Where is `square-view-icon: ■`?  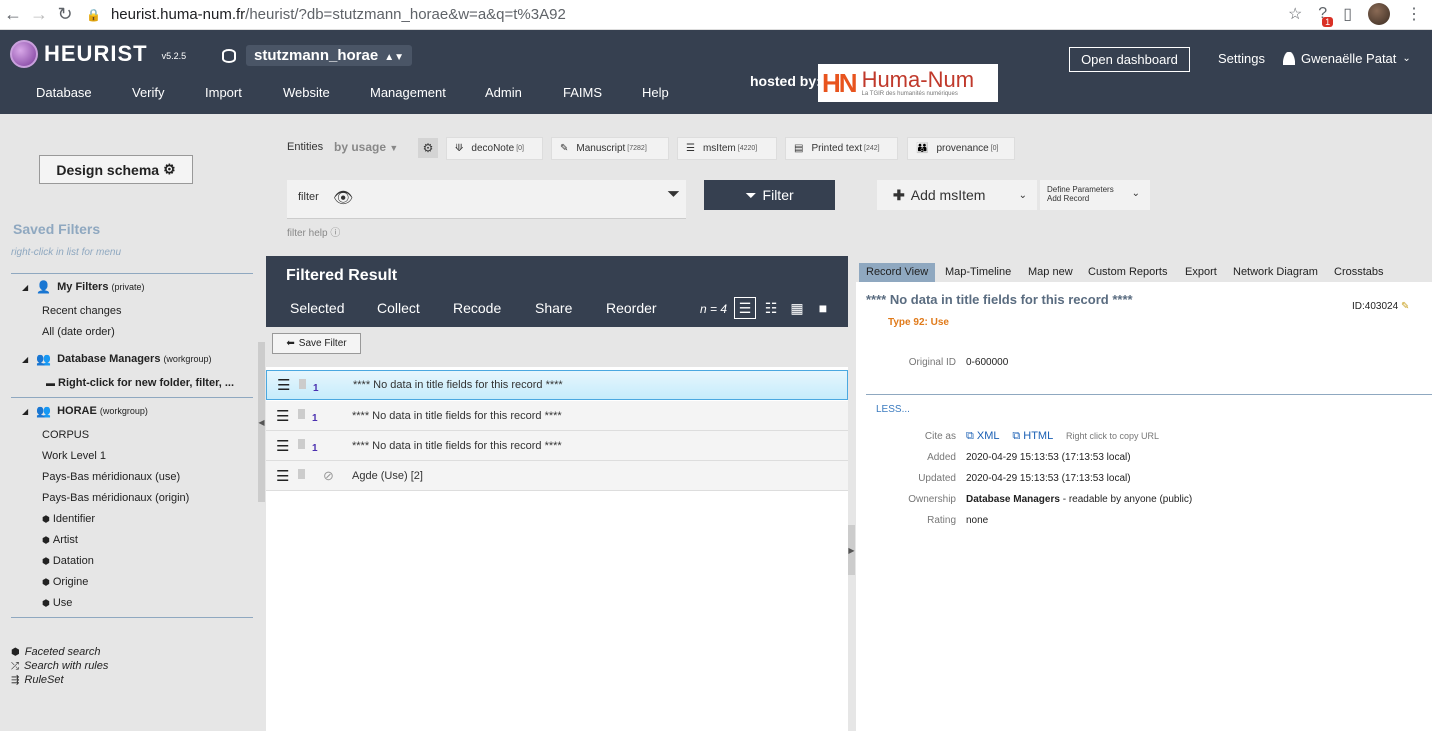
square-view-icon: ■ is located at coordinates (823, 308).